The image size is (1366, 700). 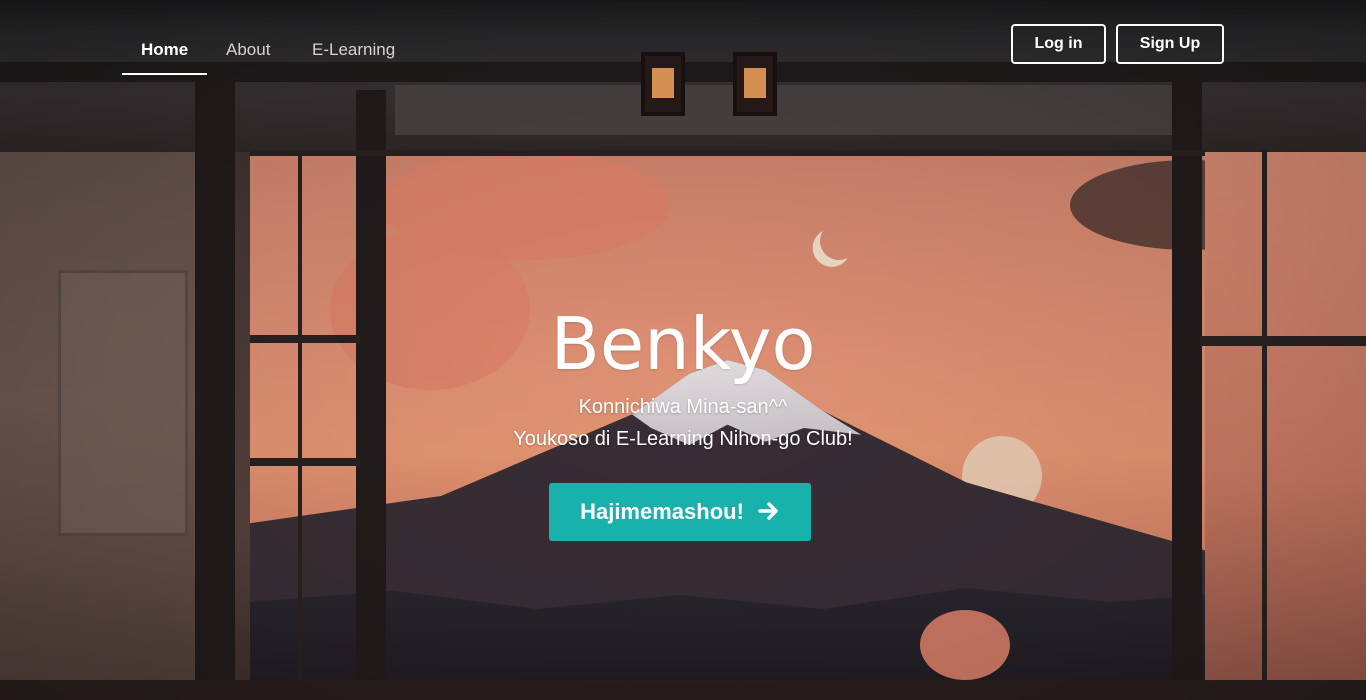 I want to click on navbar: Home About E-Learning Log in Sign Up, so click(x=683, y=40).